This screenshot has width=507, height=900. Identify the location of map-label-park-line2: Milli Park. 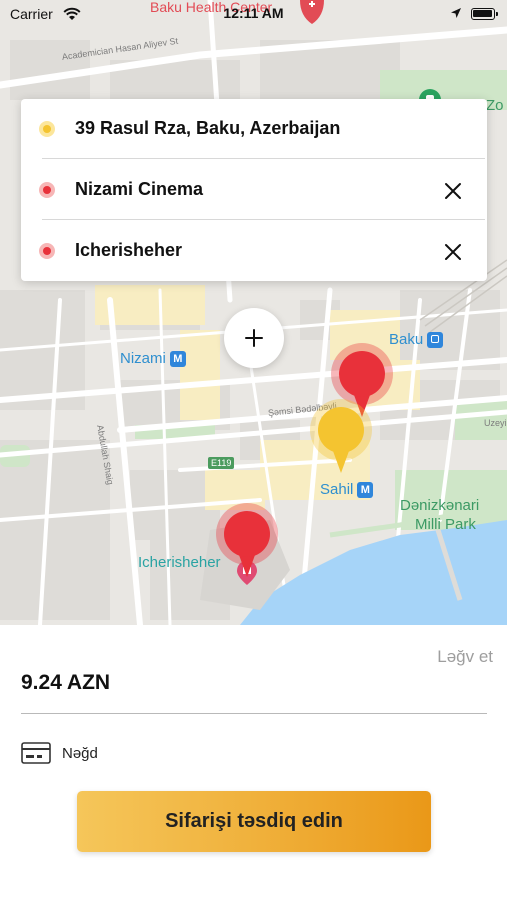
(445, 524).